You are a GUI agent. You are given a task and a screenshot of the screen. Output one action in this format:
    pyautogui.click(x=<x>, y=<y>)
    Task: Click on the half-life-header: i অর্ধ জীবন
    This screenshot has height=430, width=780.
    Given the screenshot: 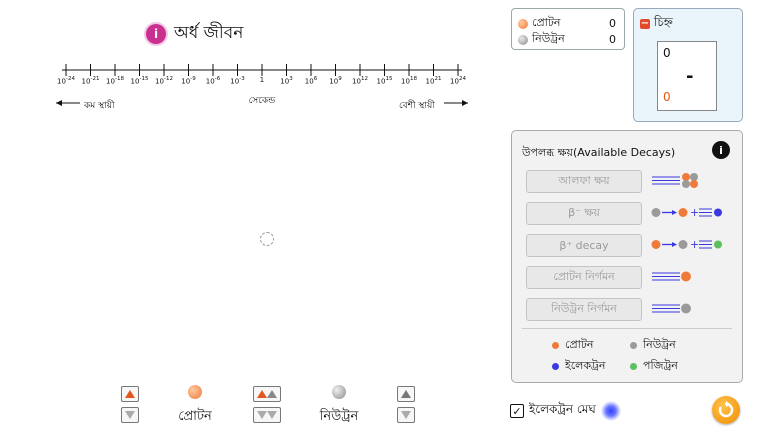 What is the action you would take?
    pyautogui.click(x=194, y=34)
    